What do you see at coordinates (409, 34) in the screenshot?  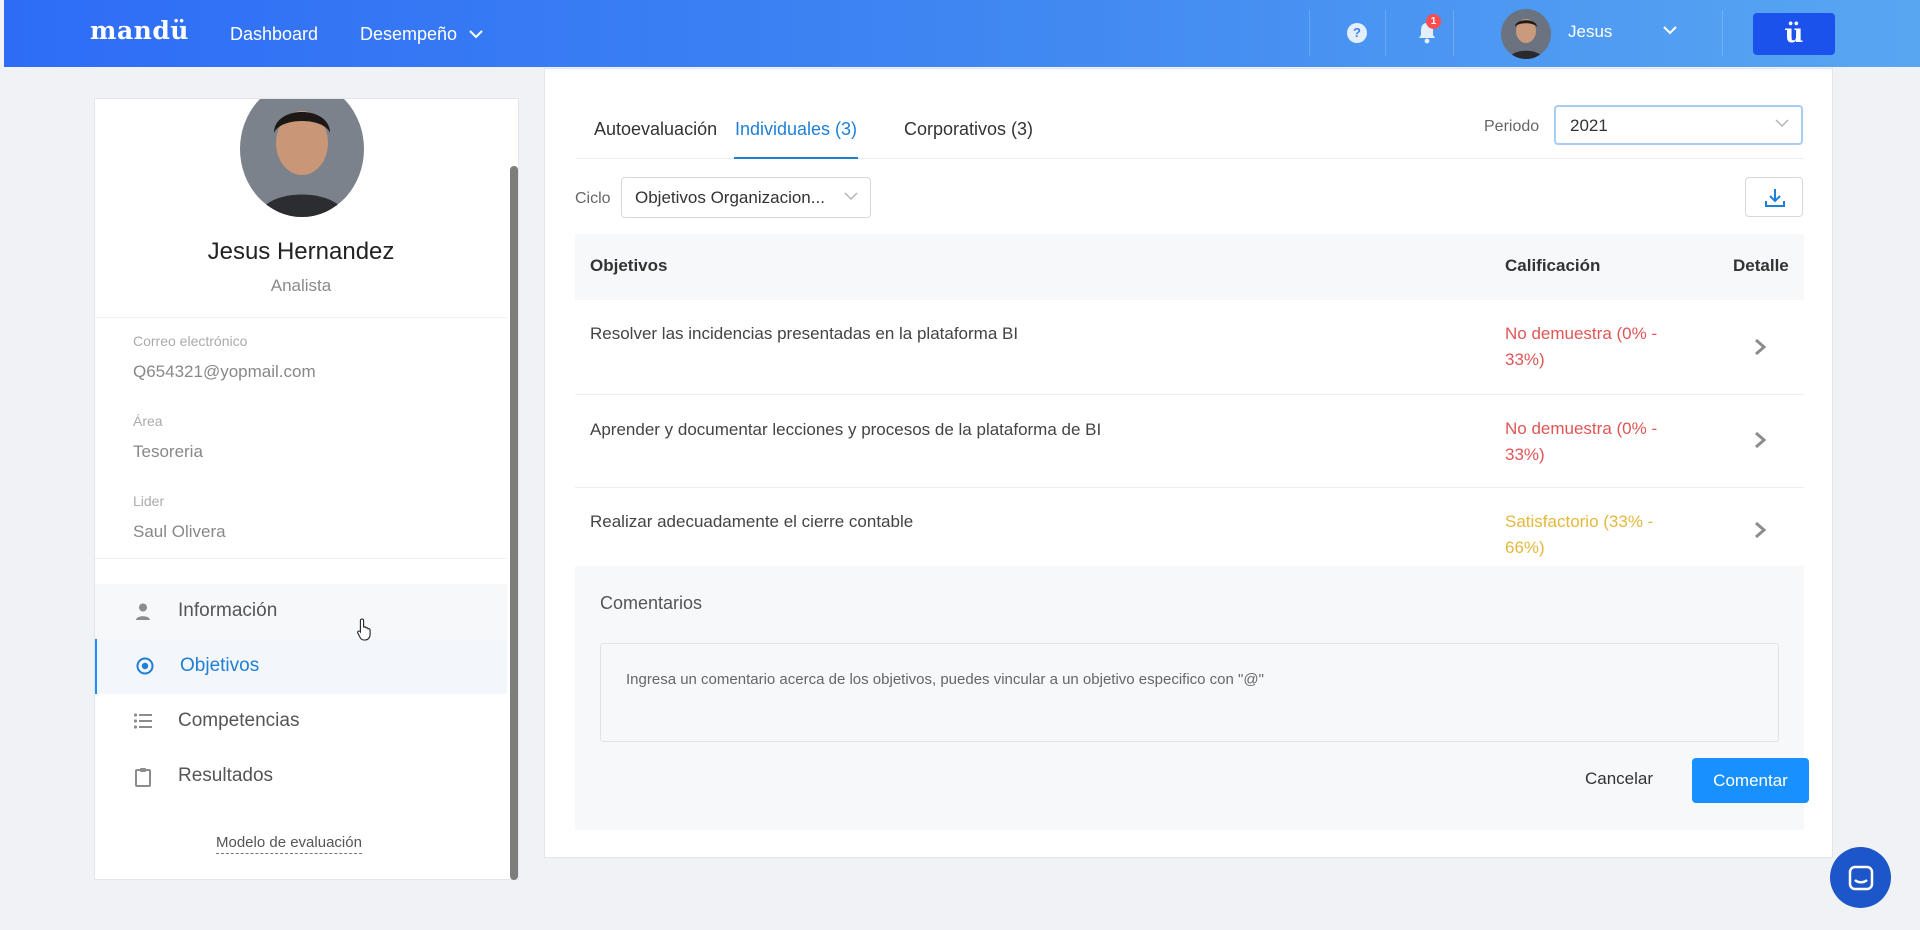 I see `nav-desempeno-label: Desempeño` at bounding box center [409, 34].